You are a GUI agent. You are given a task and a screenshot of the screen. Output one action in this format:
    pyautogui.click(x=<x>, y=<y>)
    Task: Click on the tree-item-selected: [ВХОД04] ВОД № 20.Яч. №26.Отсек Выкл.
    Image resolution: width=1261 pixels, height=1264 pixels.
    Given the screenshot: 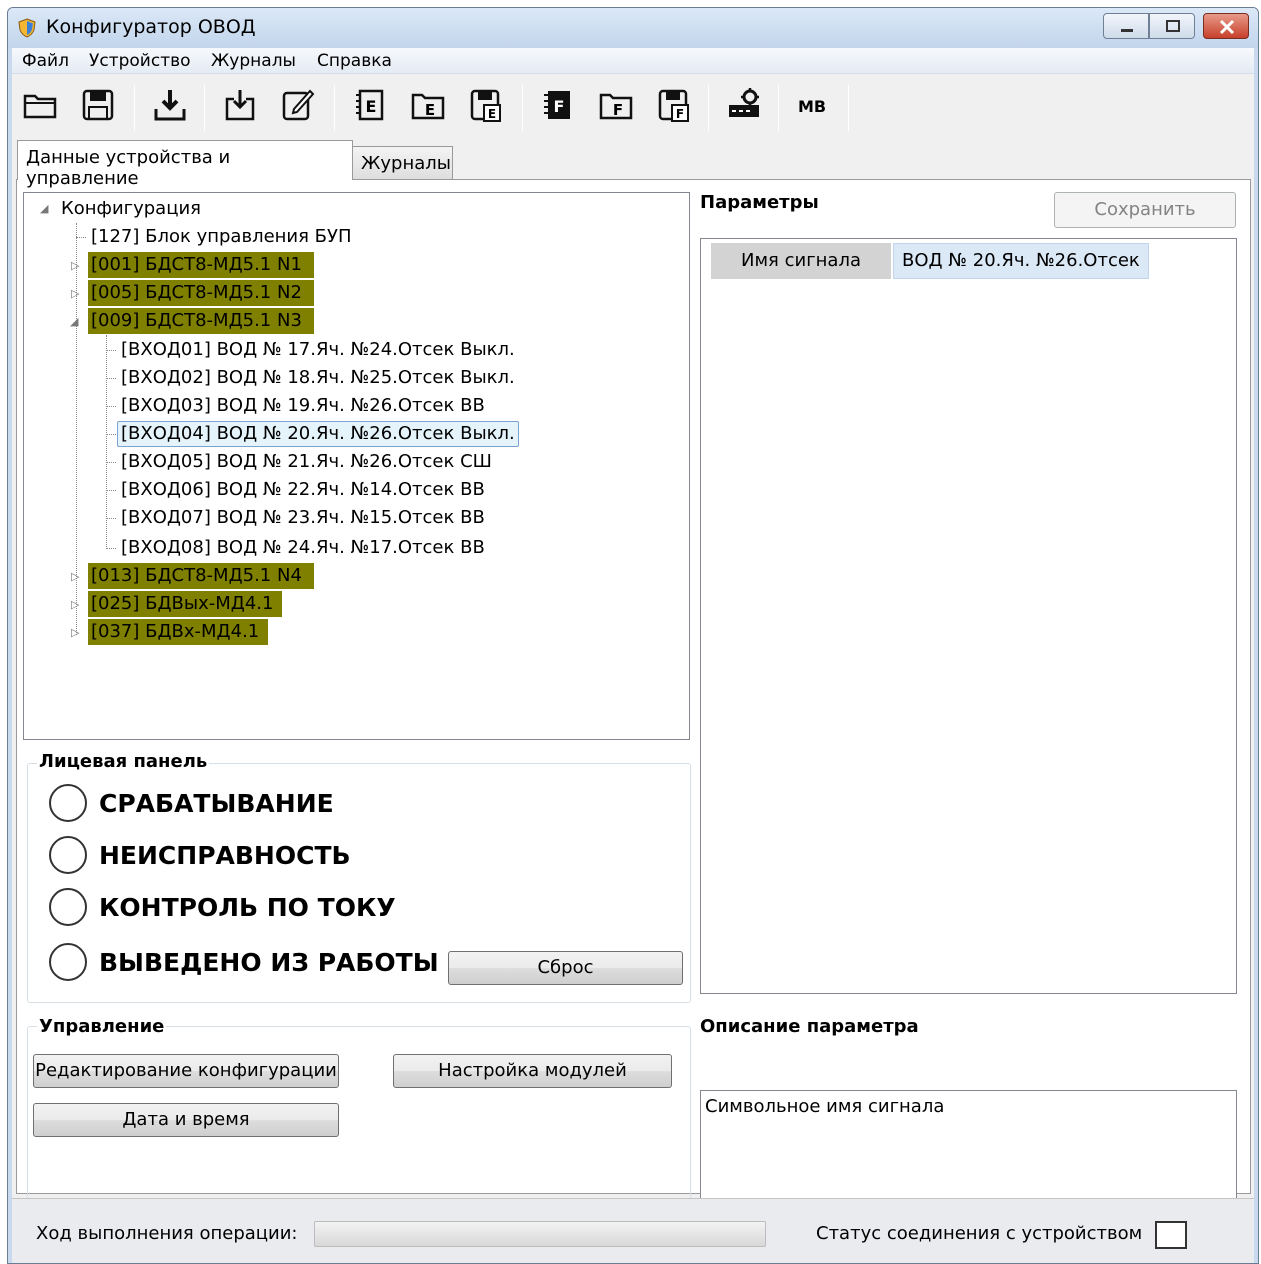 What is the action you would take?
    pyautogui.click(x=318, y=434)
    